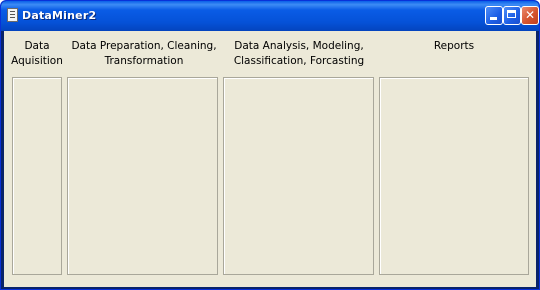  What do you see at coordinates (512, 15) in the screenshot?
I see `maximize-button` at bounding box center [512, 15].